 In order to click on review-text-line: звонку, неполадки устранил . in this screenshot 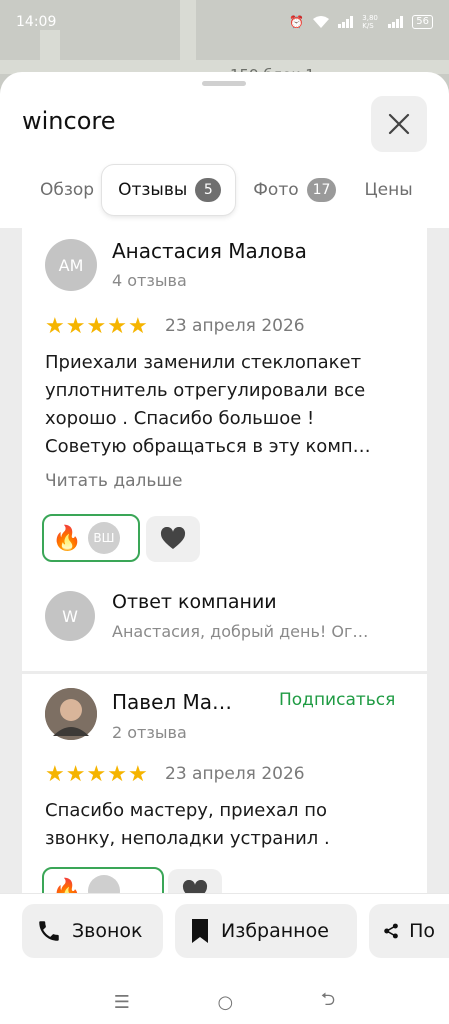, I will do `click(187, 838)`.